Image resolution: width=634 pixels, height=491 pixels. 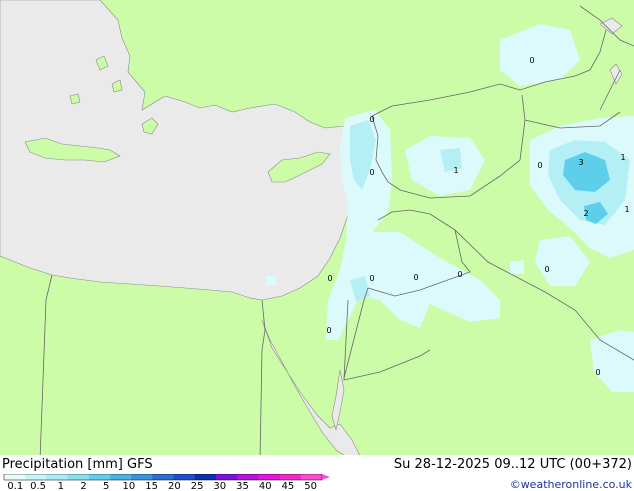 I want to click on legend-color-bar, so click(x=166, y=477).